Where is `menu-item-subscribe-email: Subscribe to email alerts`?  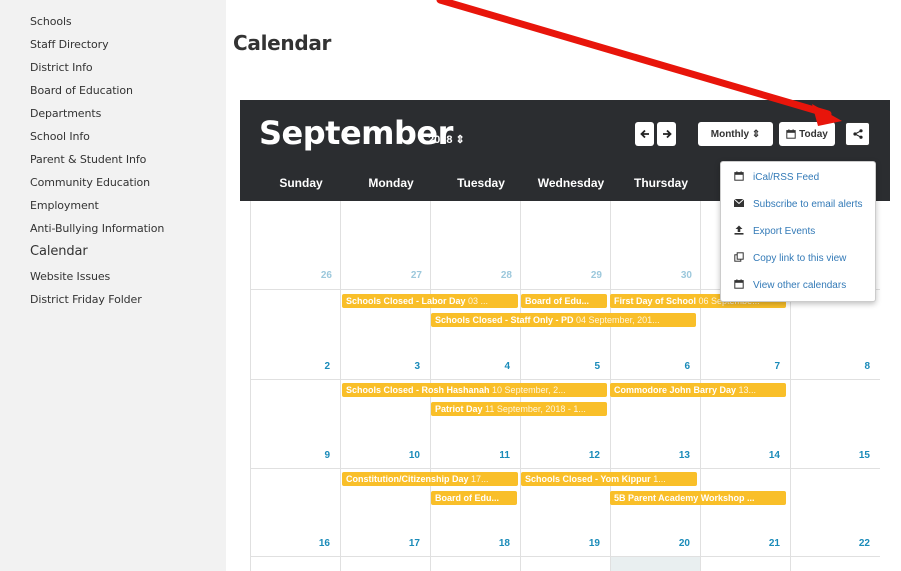
menu-item-subscribe-email: Subscribe to email alerts is located at coordinates (798, 204).